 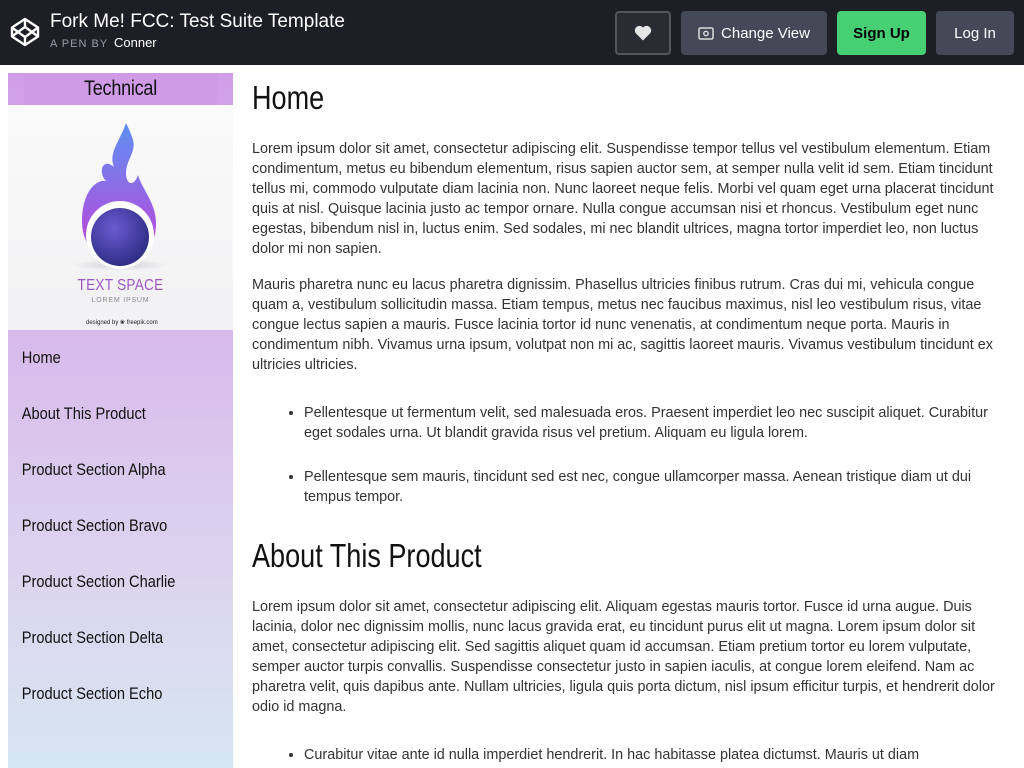 What do you see at coordinates (105, 358) in the screenshot?
I see `nav-link-home: Home` at bounding box center [105, 358].